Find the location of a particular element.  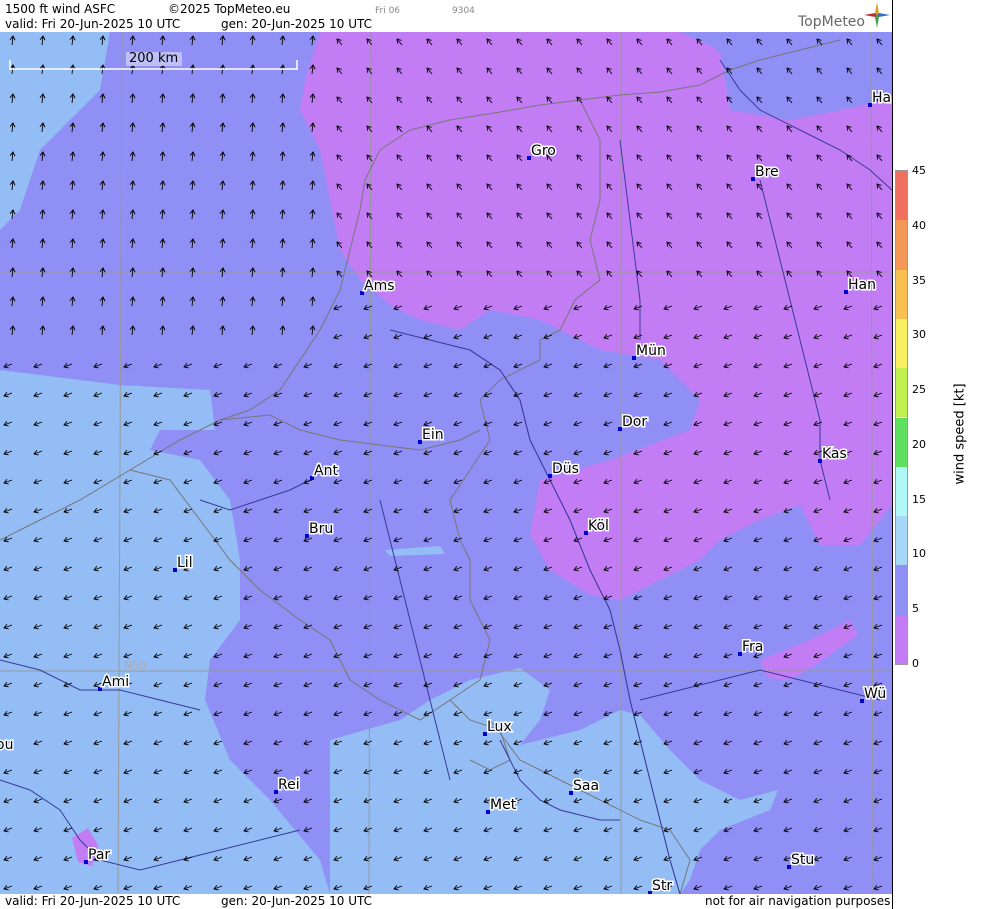

disclaimer: not for air navigation purposes is located at coordinates (798, 901).